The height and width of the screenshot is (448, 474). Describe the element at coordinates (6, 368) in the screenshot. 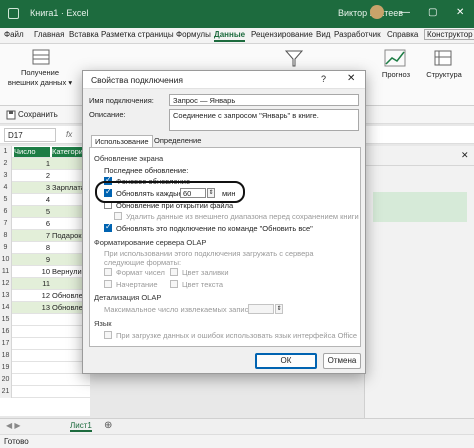

I see `row-number: 19` at that location.